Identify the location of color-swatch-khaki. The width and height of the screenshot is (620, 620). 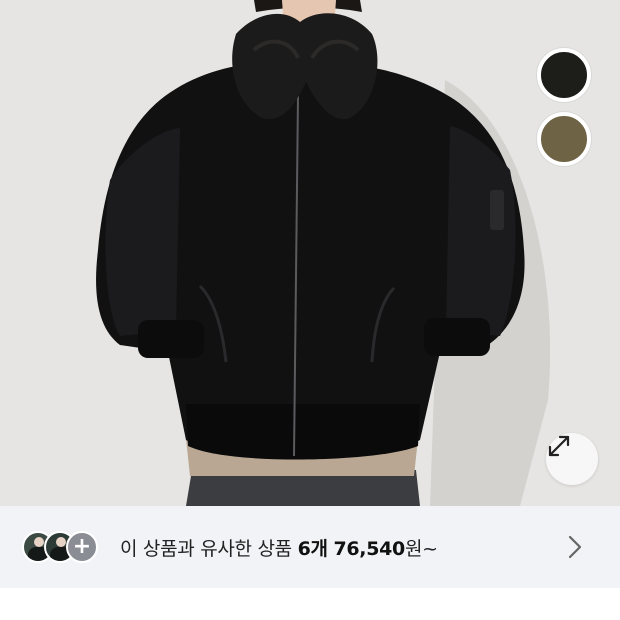
(564, 139).